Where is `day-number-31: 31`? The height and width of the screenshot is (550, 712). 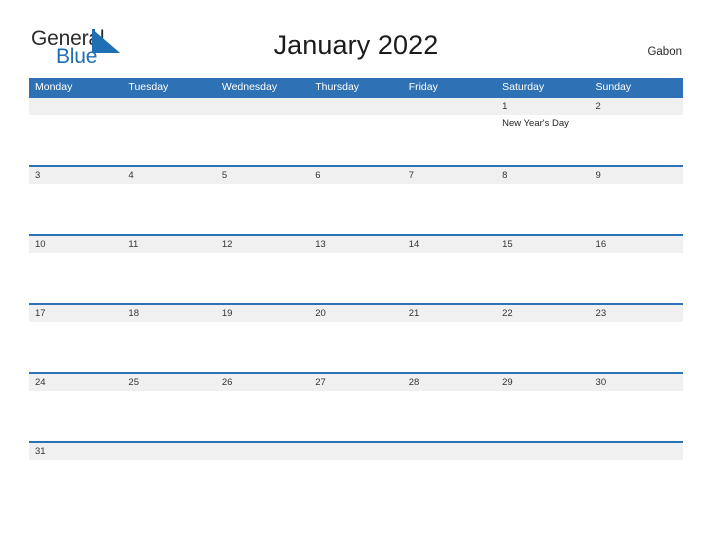 day-number-31: 31 is located at coordinates (75, 451).